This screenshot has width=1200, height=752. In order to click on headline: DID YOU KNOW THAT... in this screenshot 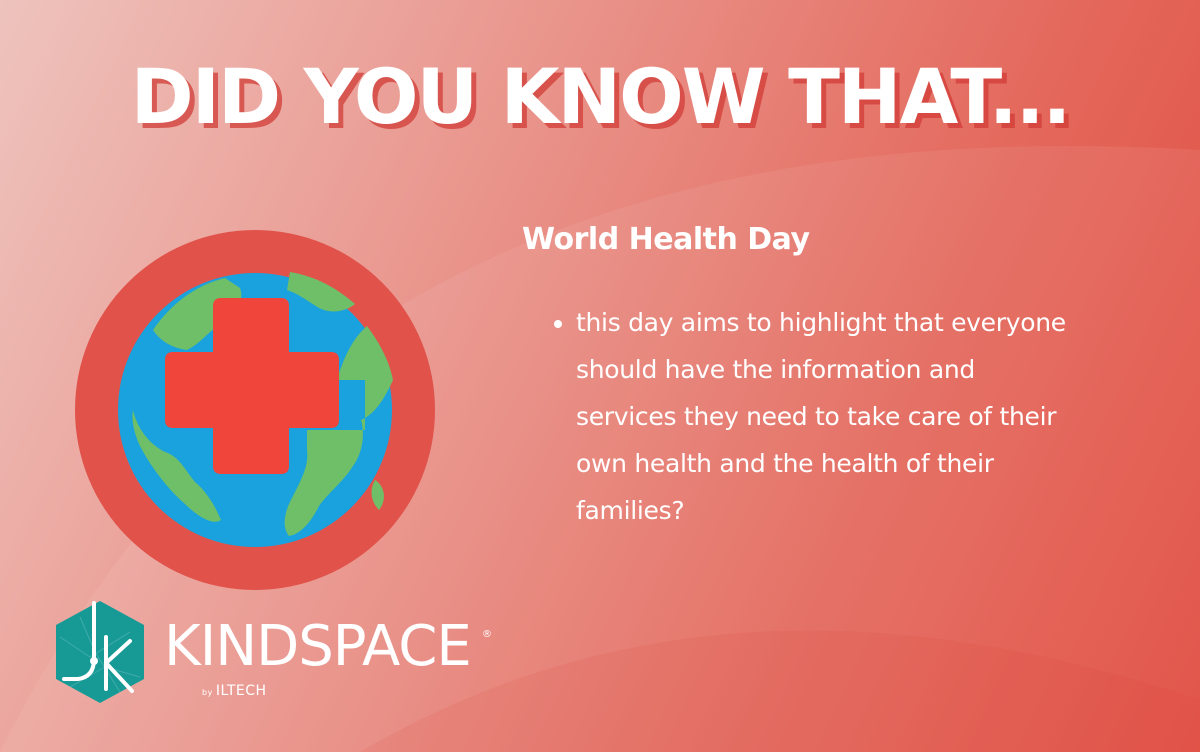, I will do `click(601, 96)`.